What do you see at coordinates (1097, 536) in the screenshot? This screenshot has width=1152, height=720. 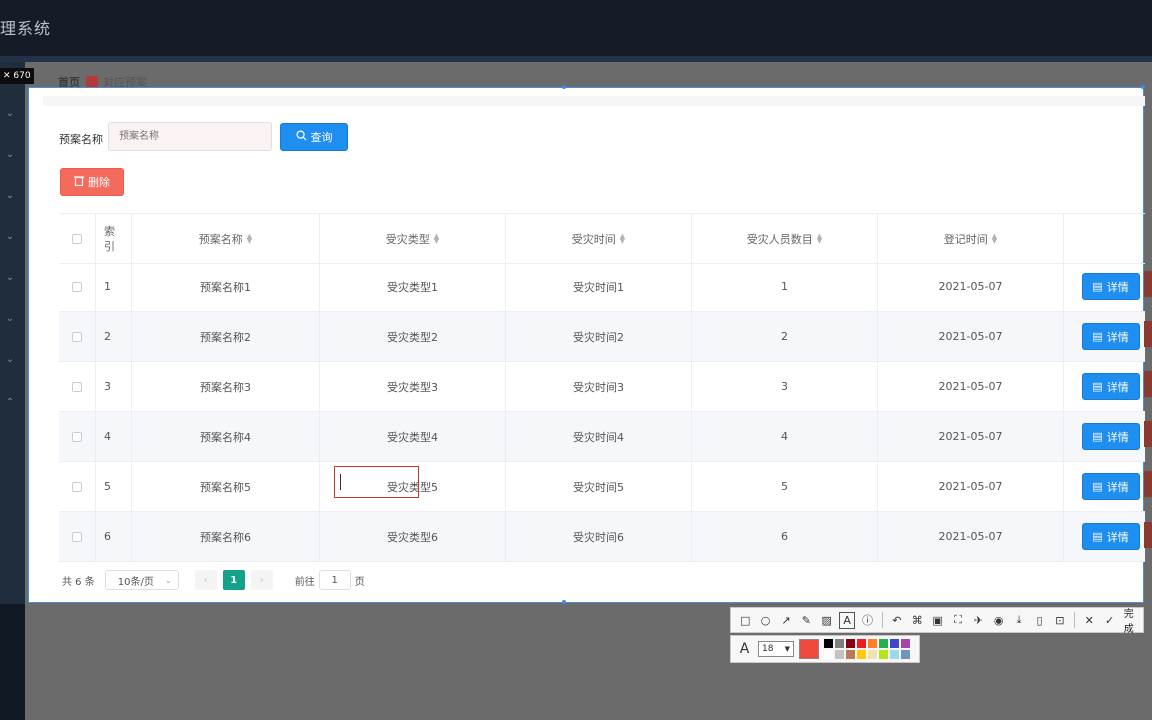 I see `document-icon: ▤` at bounding box center [1097, 536].